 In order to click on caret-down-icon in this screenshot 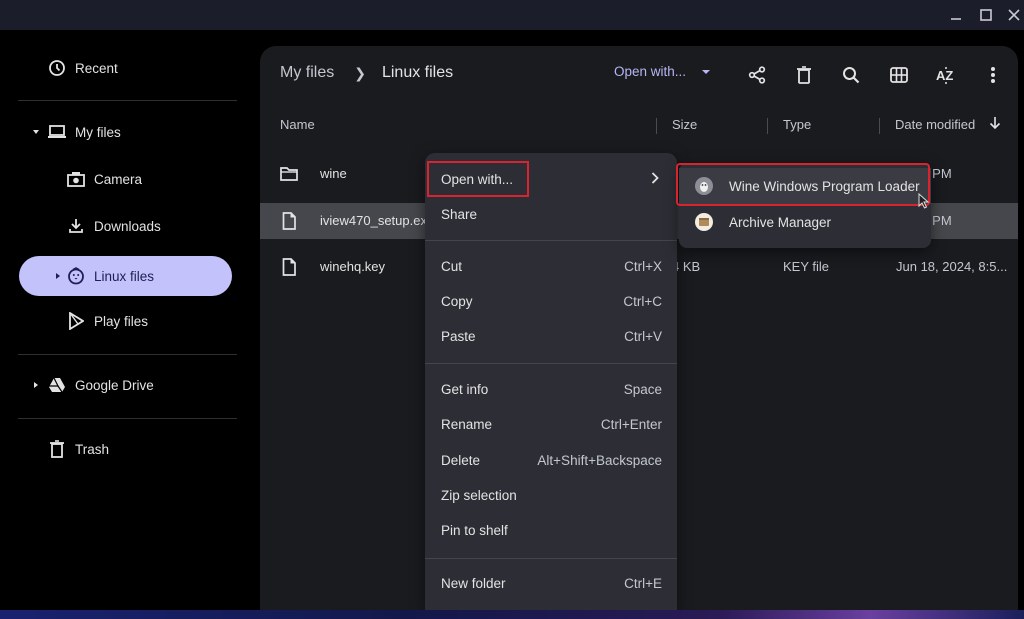, I will do `click(706, 71)`.